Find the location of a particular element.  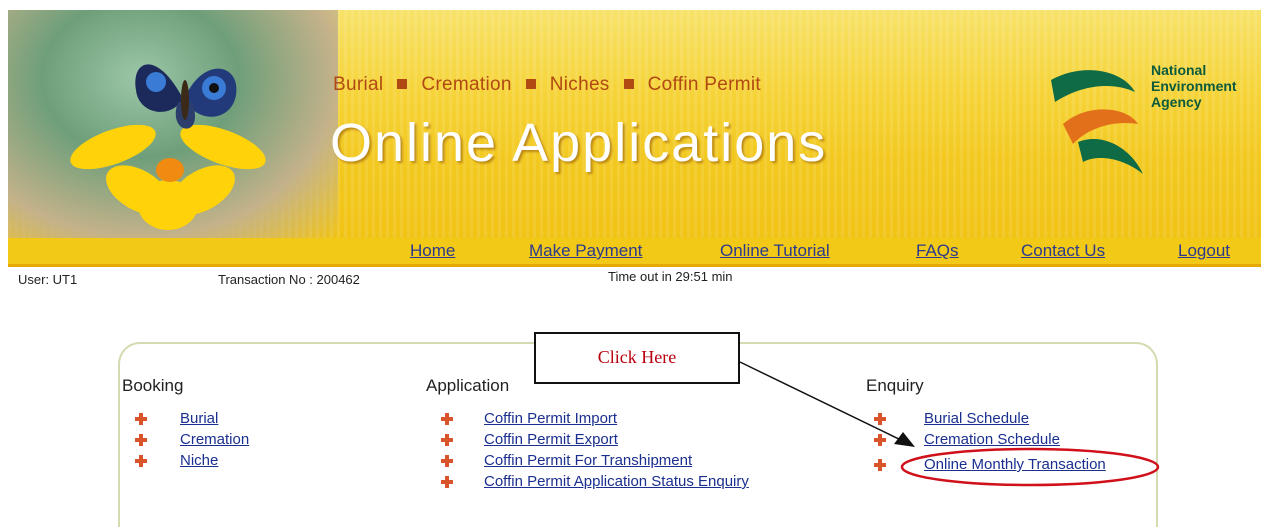

nav-online-tutorial-link: Online Tutorial is located at coordinates (775, 251).